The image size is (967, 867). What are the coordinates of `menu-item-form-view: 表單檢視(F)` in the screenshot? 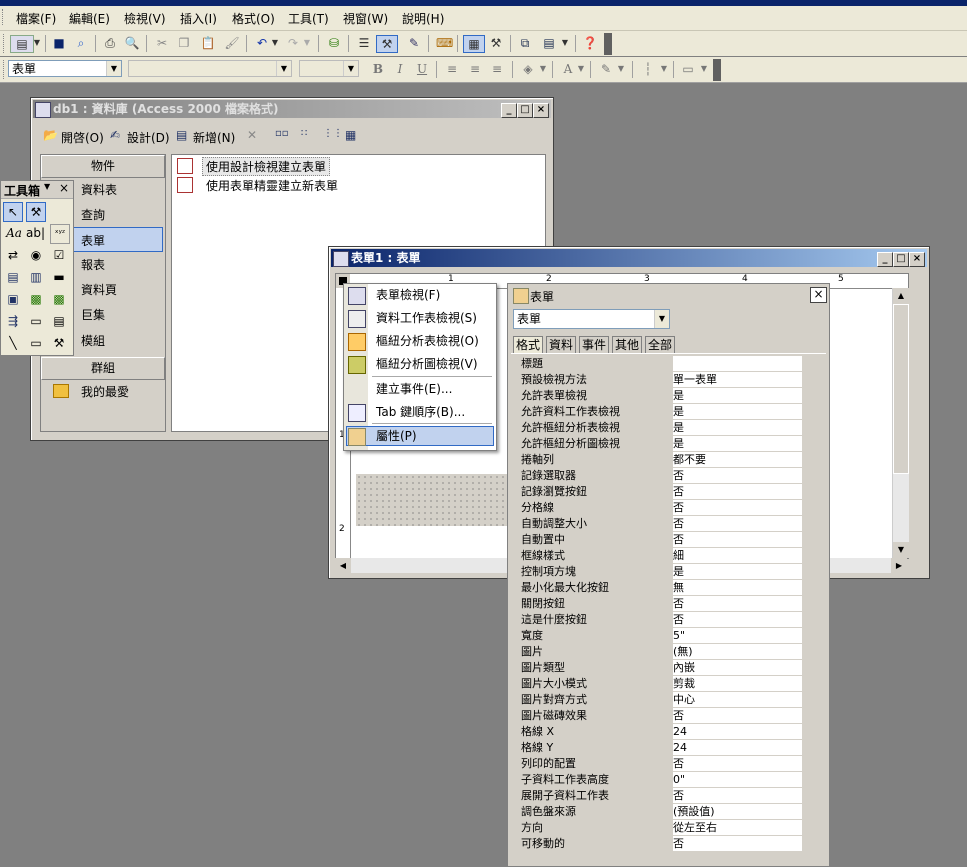 It's located at (408, 295).